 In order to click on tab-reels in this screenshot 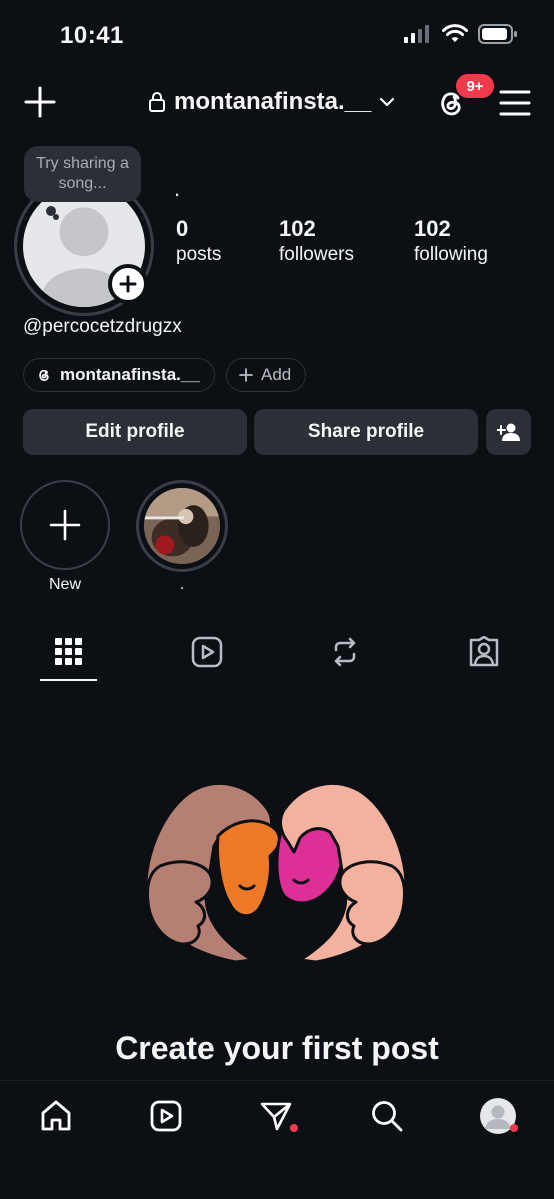, I will do `click(207, 652)`.